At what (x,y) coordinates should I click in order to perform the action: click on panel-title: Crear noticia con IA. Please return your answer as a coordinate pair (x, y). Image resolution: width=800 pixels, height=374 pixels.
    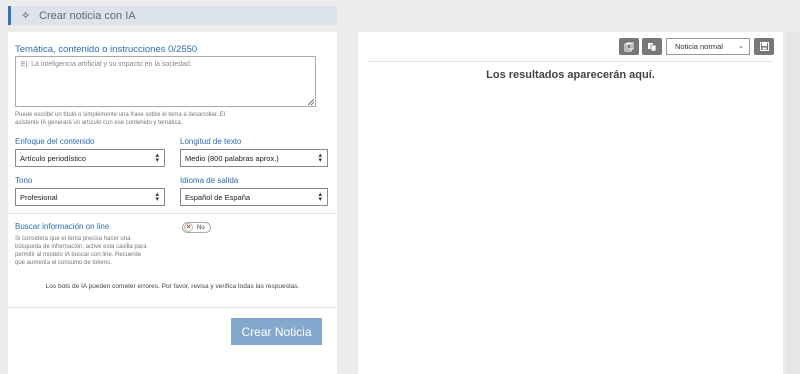
    Looking at the image, I should click on (87, 15).